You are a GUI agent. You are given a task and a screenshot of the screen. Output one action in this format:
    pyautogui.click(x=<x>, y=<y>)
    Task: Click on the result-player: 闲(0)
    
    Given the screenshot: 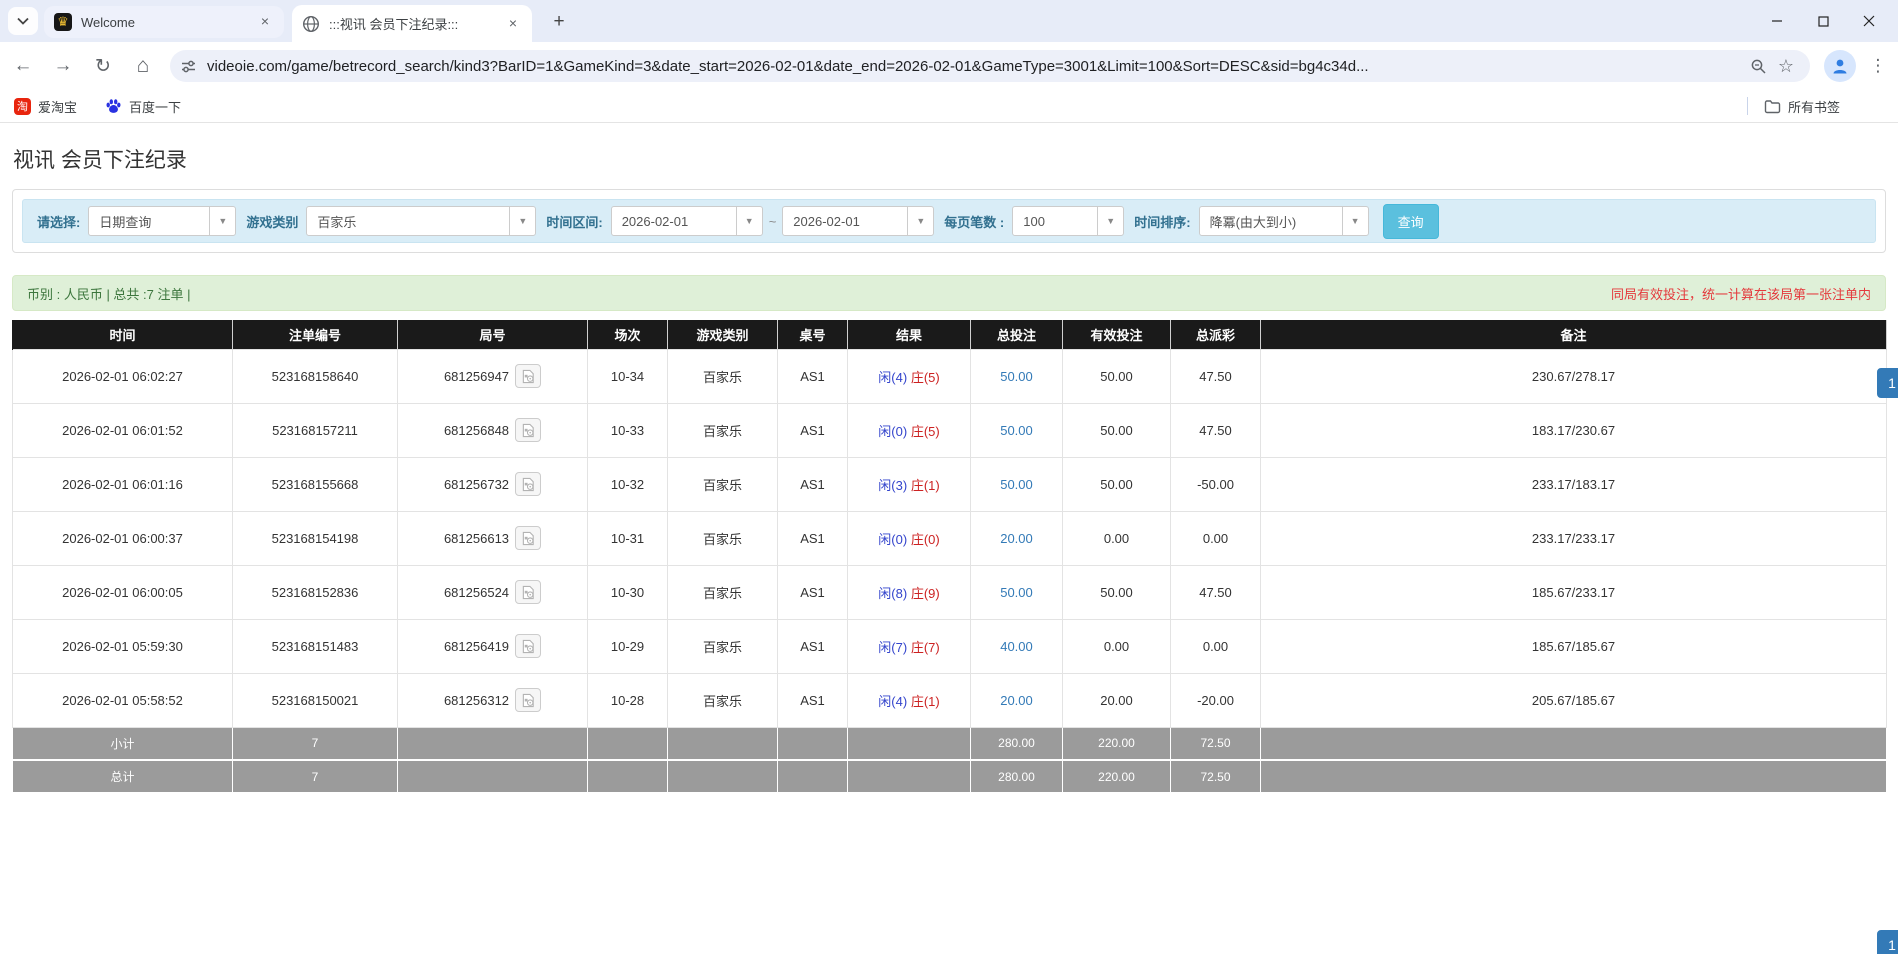 What is the action you would take?
    pyautogui.click(x=893, y=431)
    